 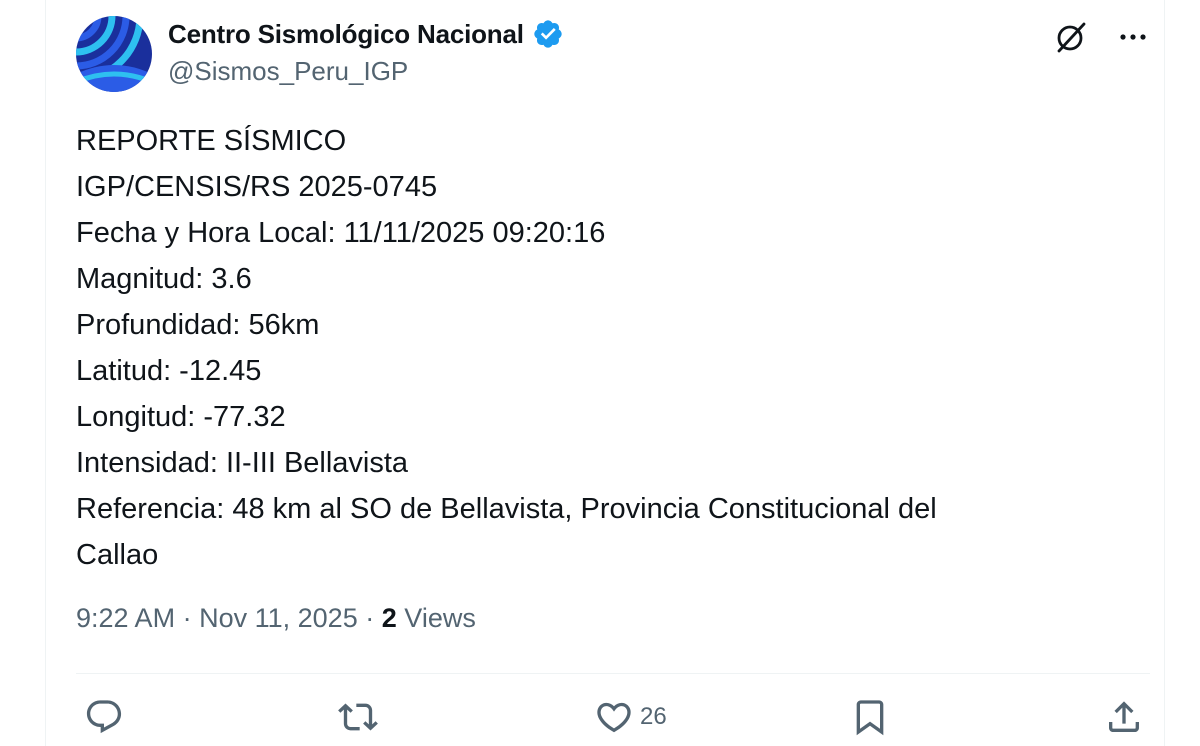 I want to click on share-icon, so click(x=1124, y=716).